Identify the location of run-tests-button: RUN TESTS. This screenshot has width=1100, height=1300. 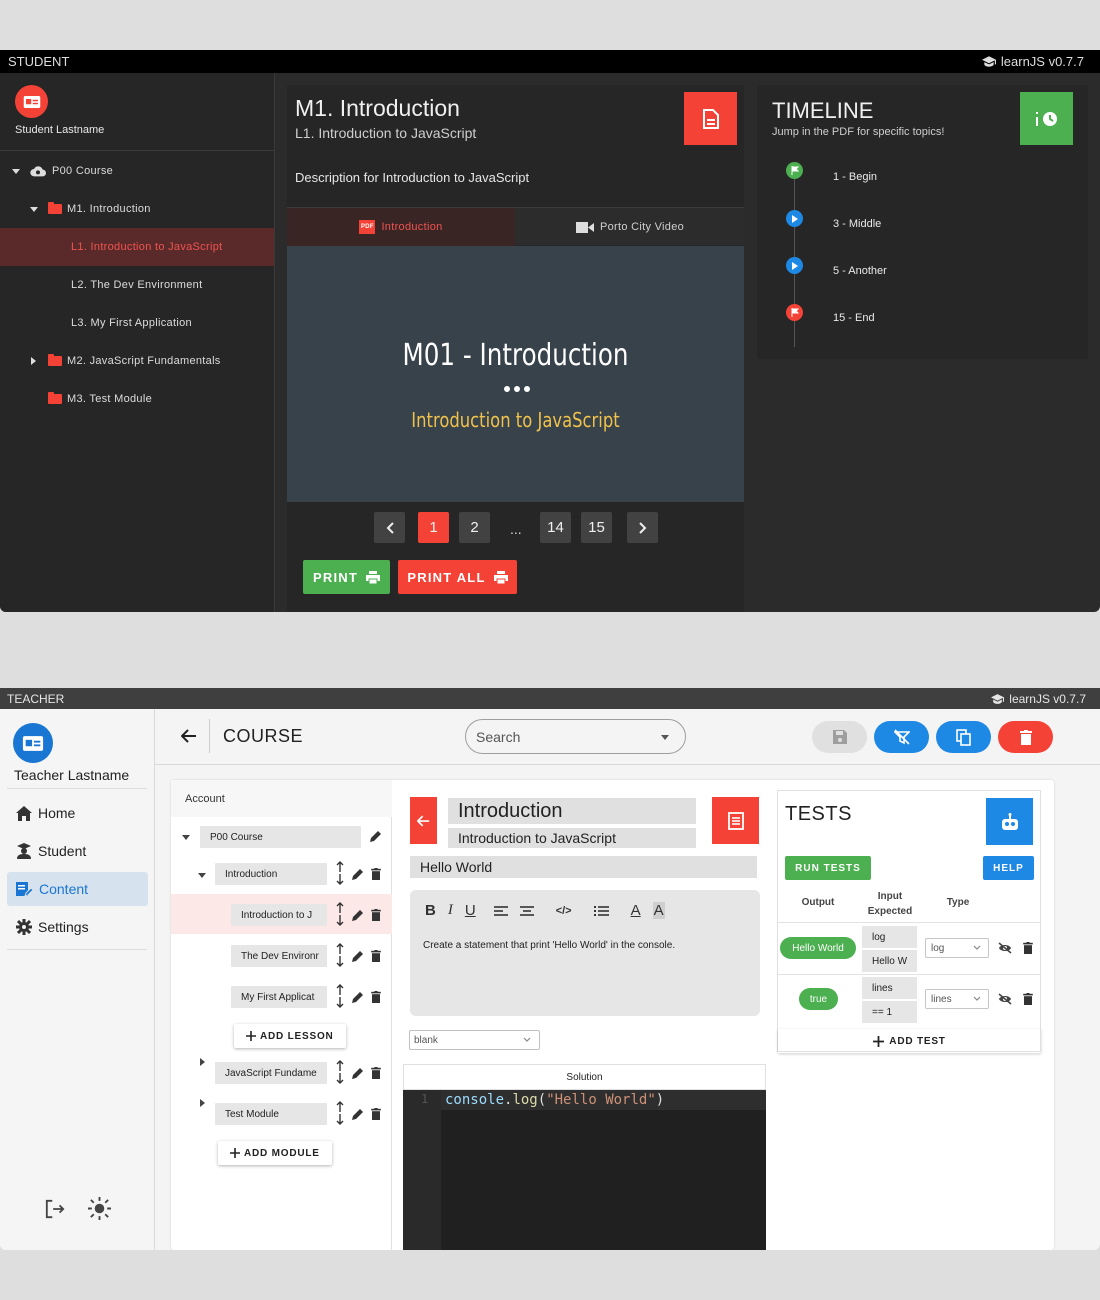
(828, 868).